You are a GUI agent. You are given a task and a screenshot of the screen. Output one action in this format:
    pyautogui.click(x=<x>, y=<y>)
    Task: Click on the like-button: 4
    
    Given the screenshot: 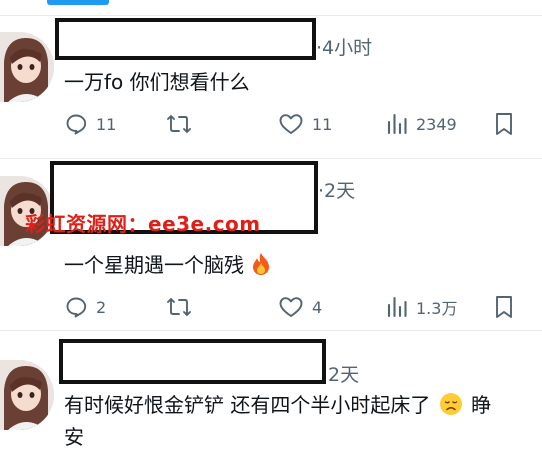 What is the action you would take?
    pyautogui.click(x=300, y=307)
    